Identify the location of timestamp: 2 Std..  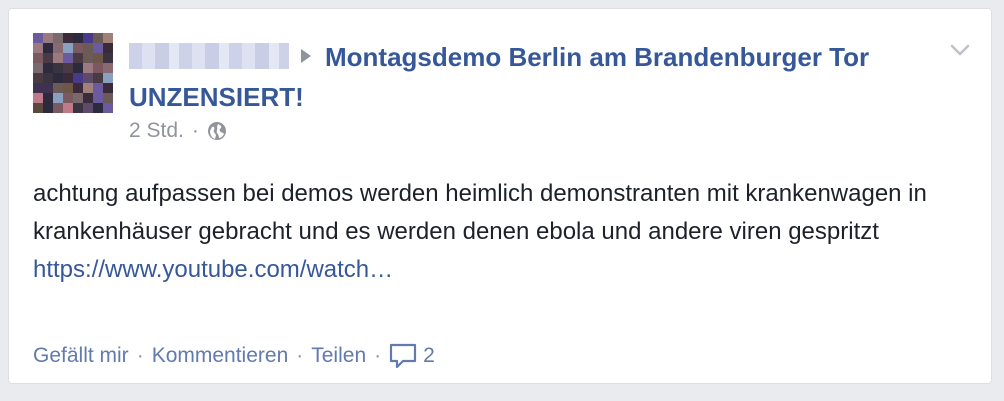
(156, 131).